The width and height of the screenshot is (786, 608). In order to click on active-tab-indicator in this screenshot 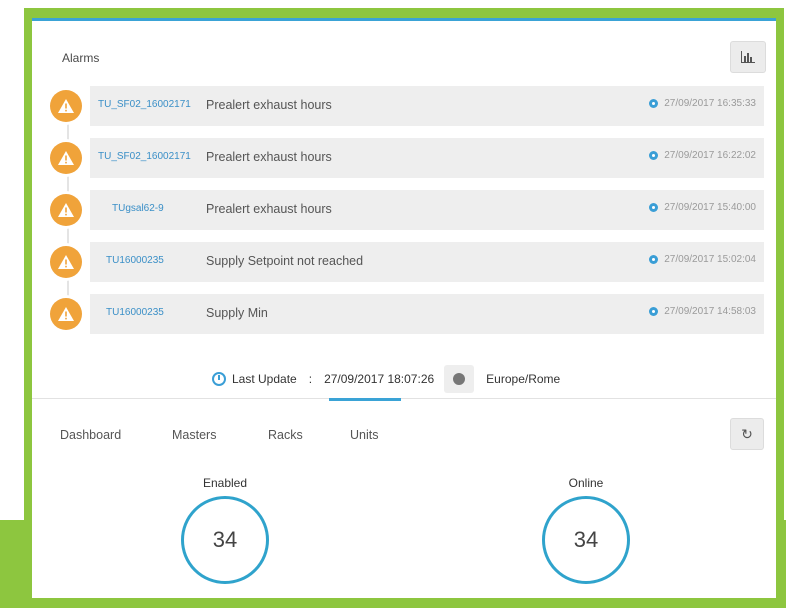, I will do `click(365, 399)`.